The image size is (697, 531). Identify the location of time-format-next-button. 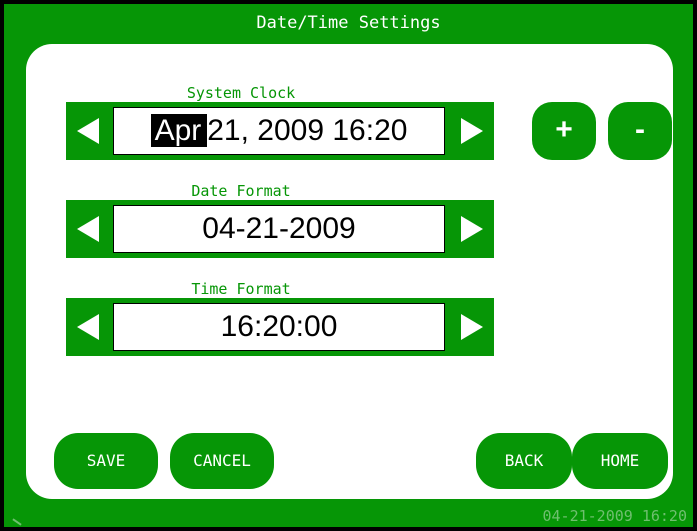
(472, 327).